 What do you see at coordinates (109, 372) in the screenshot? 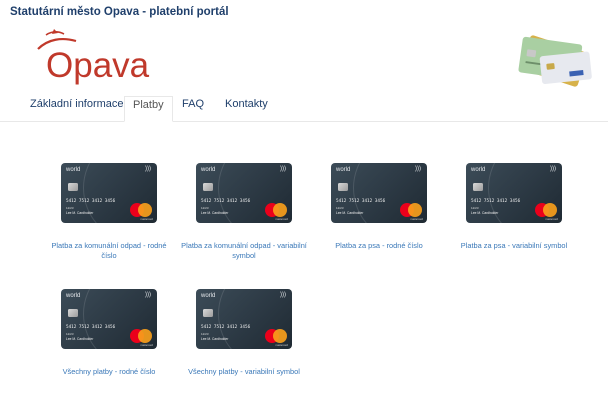
I see `payment-link: Všechny platby - rodné číslo` at bounding box center [109, 372].